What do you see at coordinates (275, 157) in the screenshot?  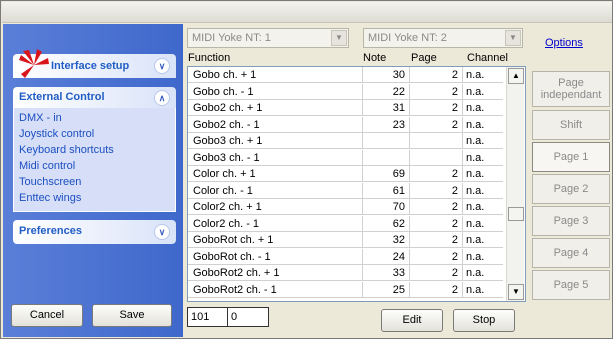 I see `cell-function: Gobo3 ch. - 1` at bounding box center [275, 157].